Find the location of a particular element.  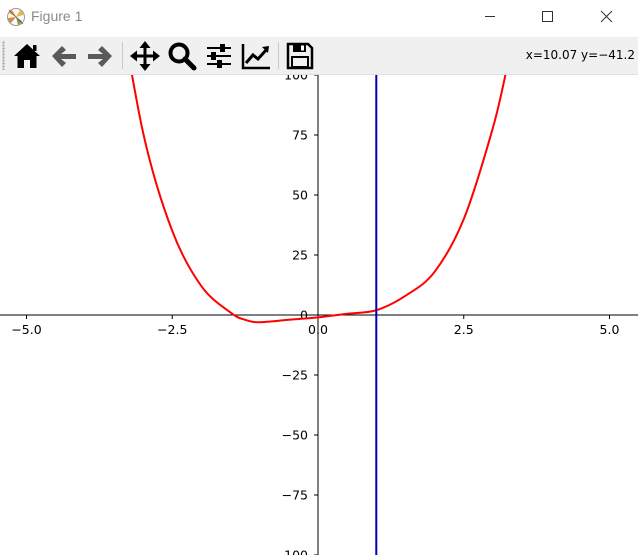

back-button is located at coordinates (64, 56).